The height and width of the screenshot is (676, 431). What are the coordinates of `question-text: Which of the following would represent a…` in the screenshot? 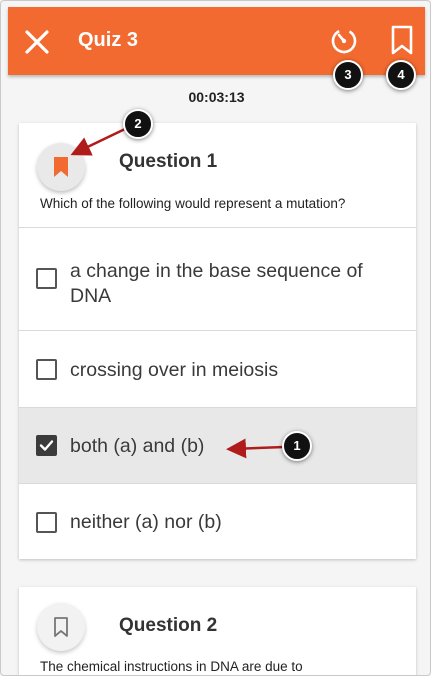 It's located at (193, 203).